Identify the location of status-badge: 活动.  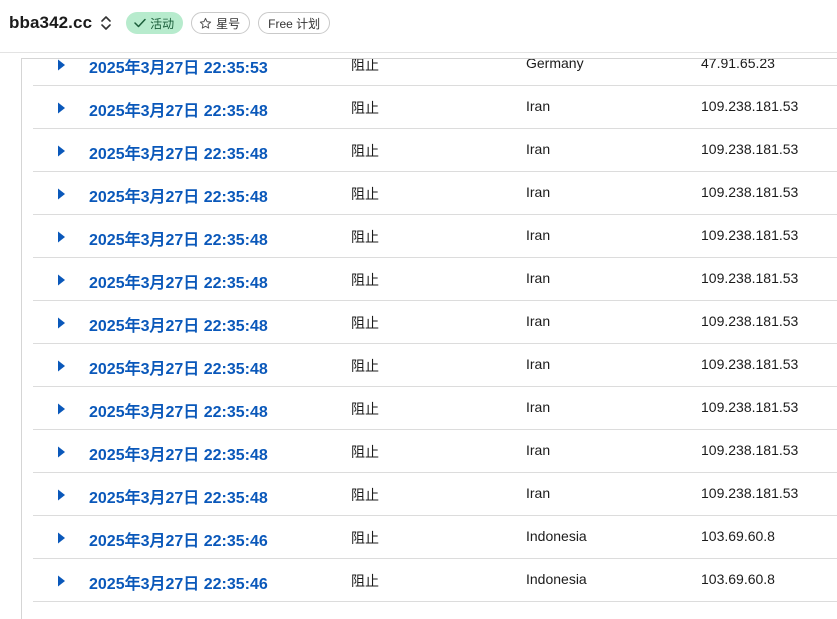
(155, 23).